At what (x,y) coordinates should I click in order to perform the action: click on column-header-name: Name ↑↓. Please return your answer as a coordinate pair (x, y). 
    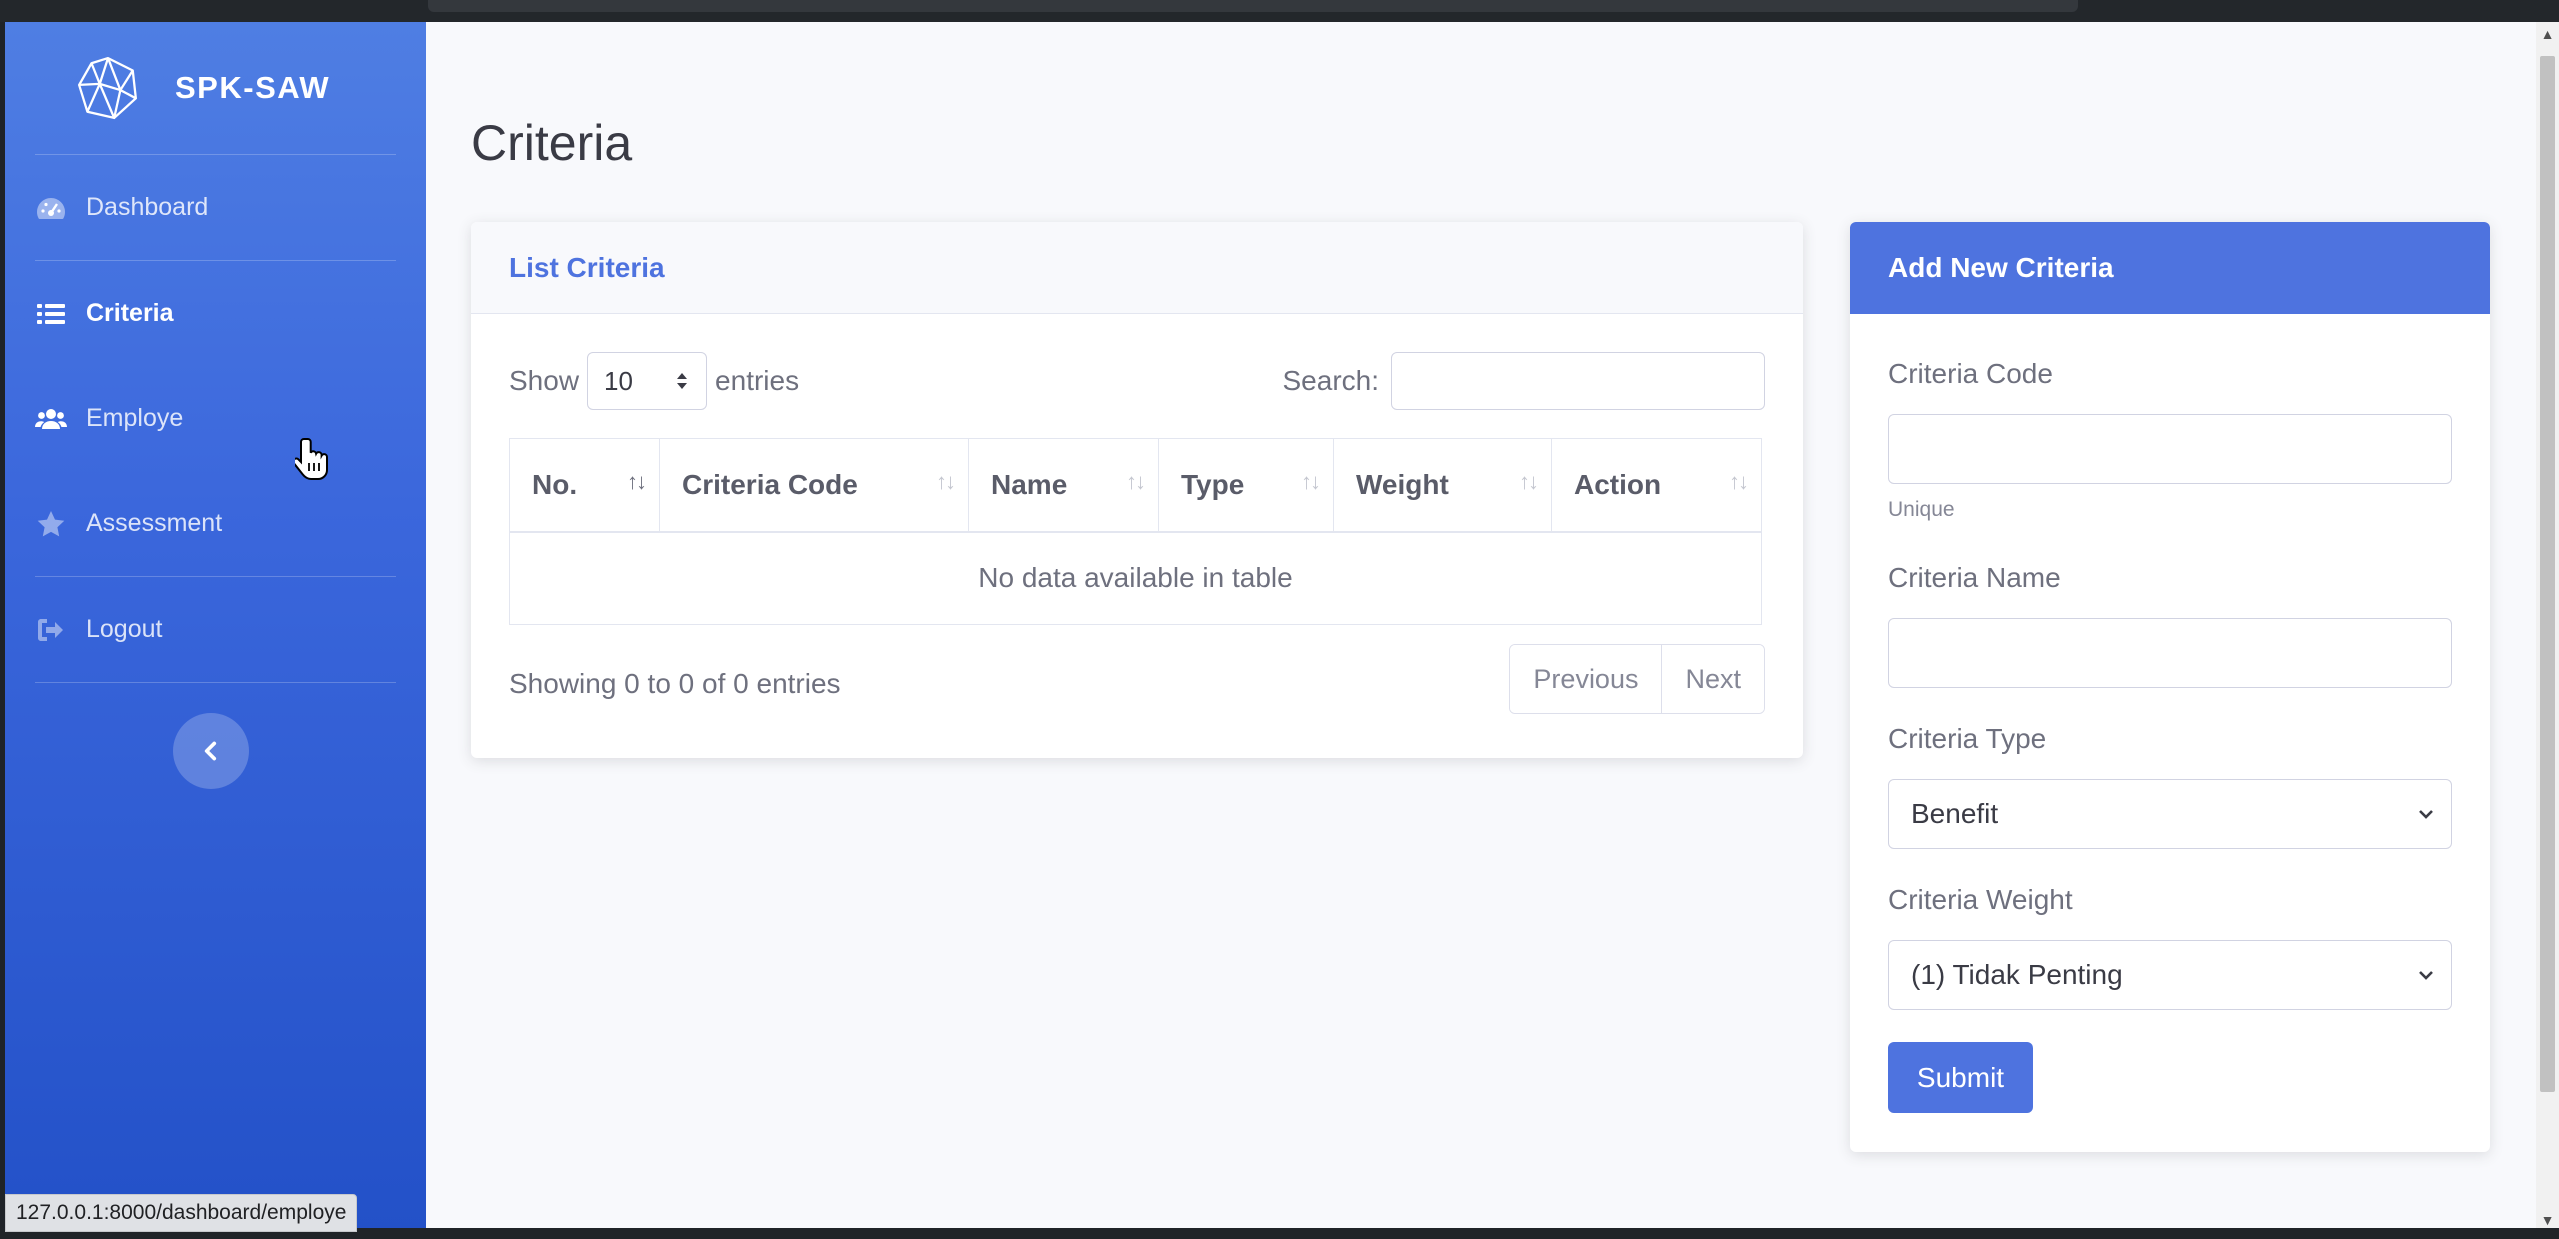
    Looking at the image, I should click on (1063, 485).